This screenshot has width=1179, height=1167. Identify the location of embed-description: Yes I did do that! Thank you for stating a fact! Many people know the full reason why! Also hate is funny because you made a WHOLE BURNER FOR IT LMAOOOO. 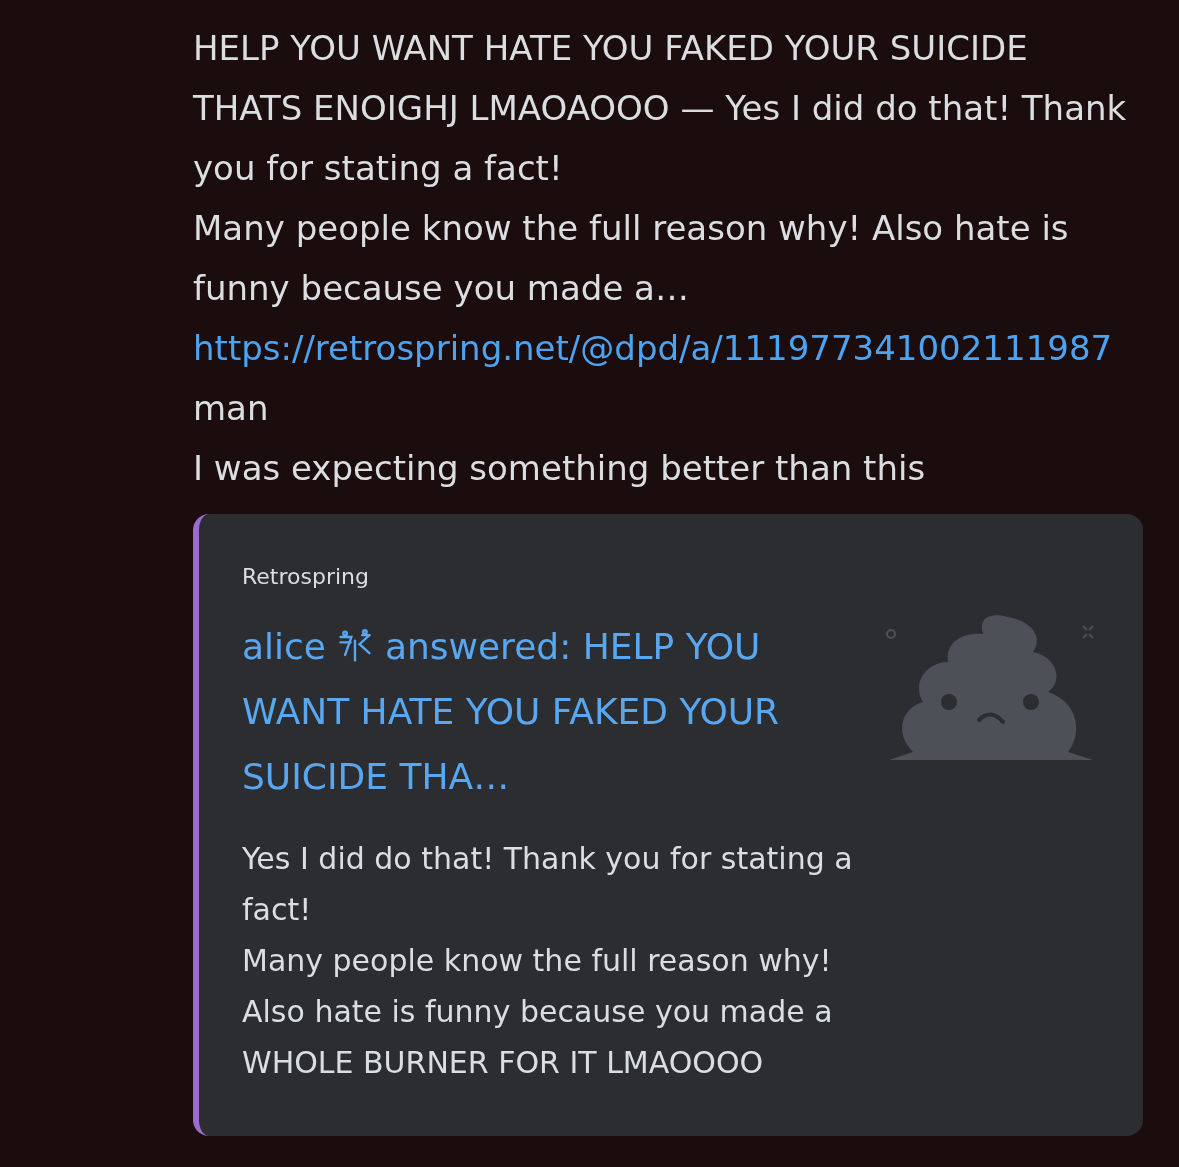
(547, 961).